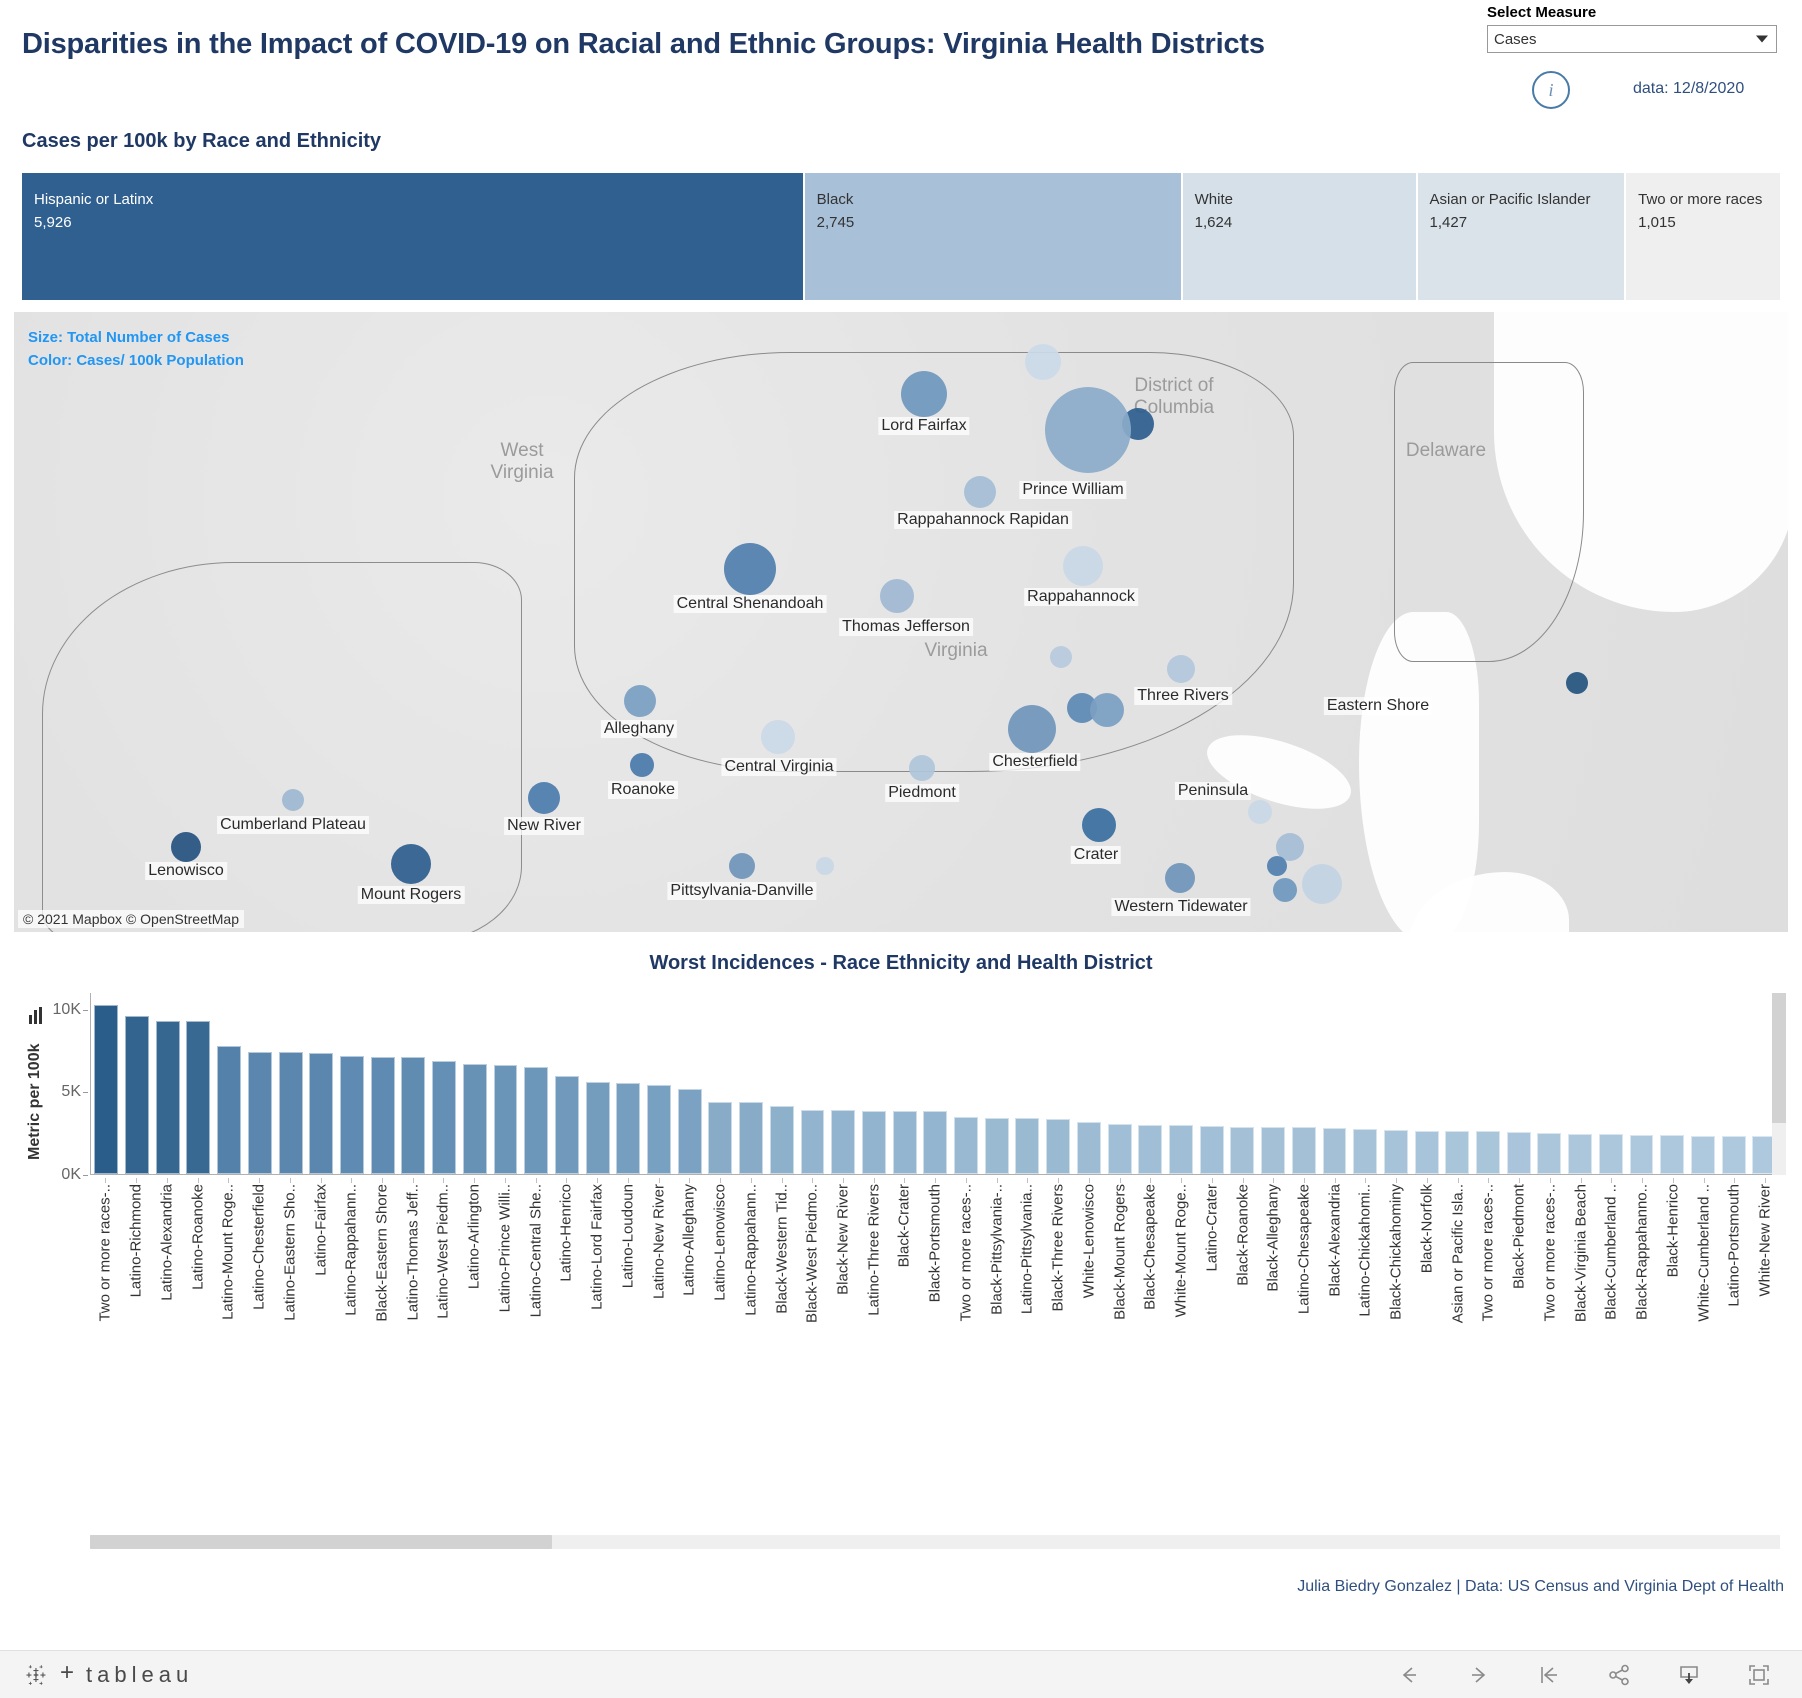  I want to click on x-axis-label: Latino-Roanoke, so click(197, 1265).